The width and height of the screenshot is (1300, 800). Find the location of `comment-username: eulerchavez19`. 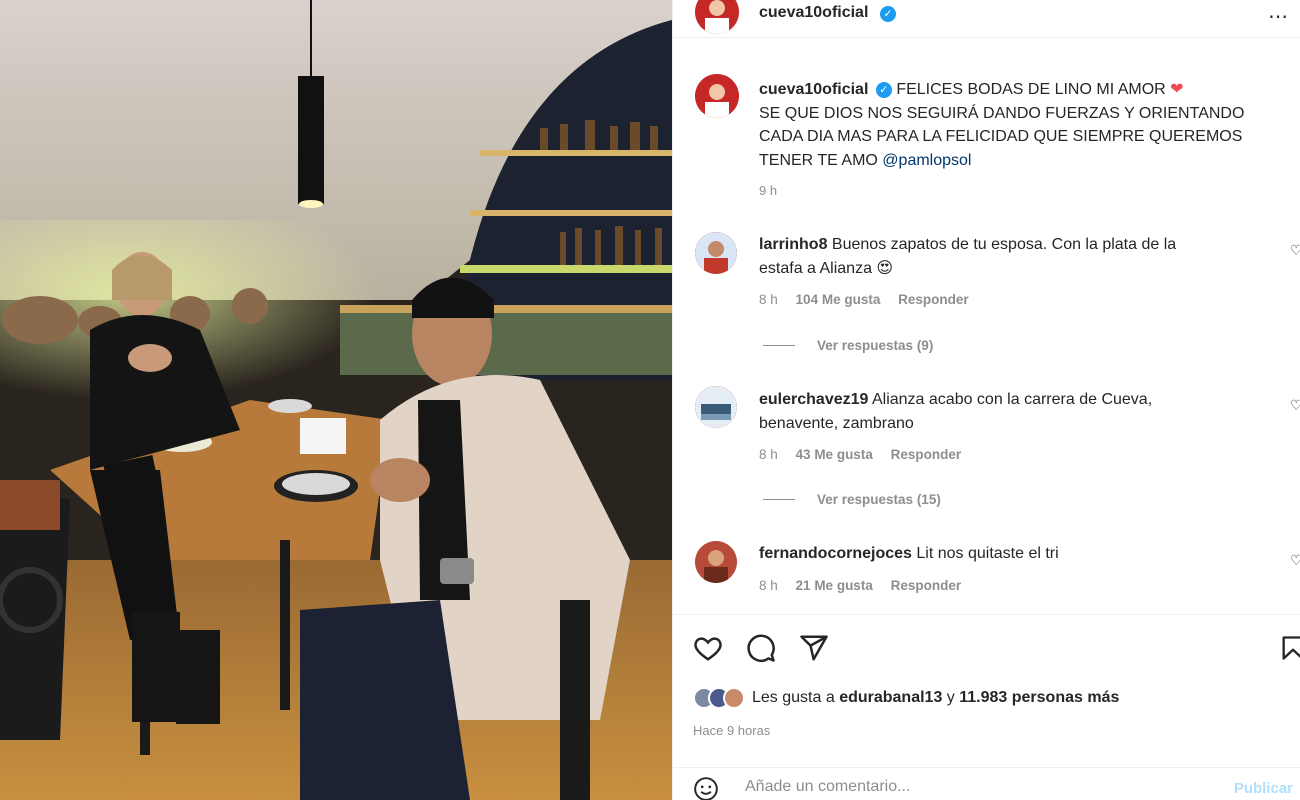

comment-username: eulerchavez19 is located at coordinates (813, 399).